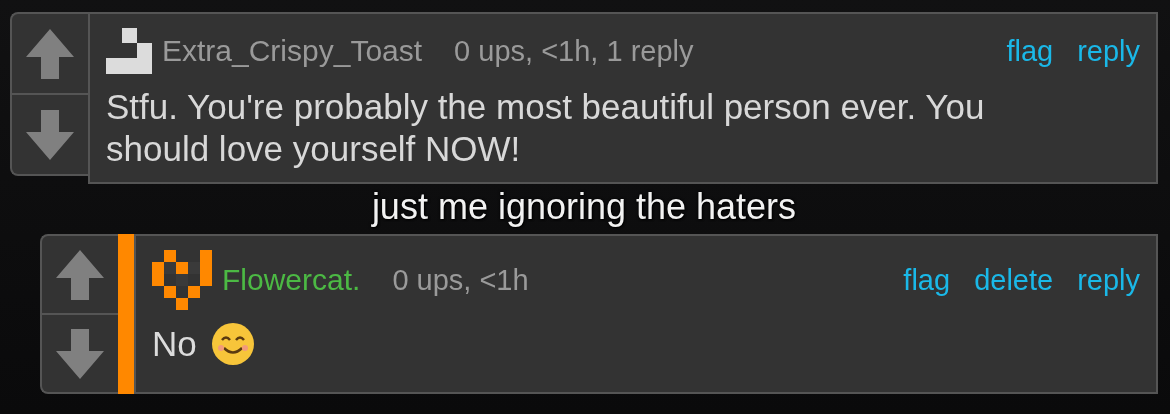  I want to click on comment-text: No, so click(174, 344).